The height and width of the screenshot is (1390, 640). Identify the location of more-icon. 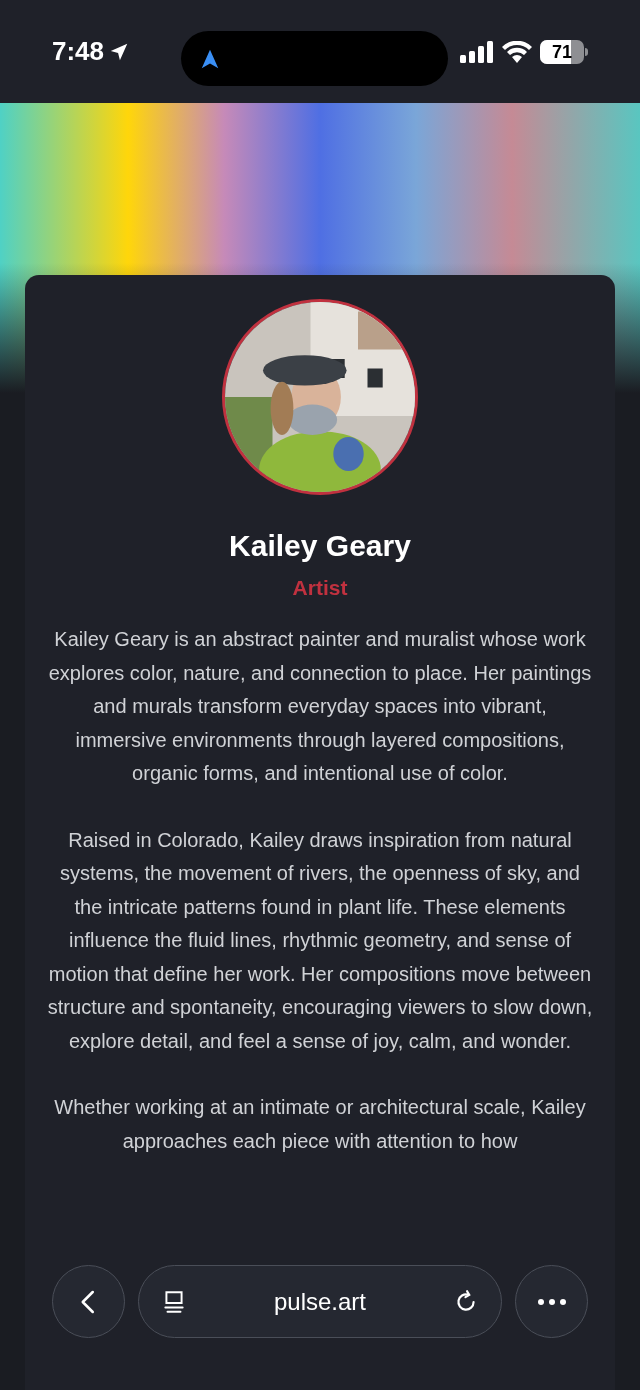
(551, 1301).